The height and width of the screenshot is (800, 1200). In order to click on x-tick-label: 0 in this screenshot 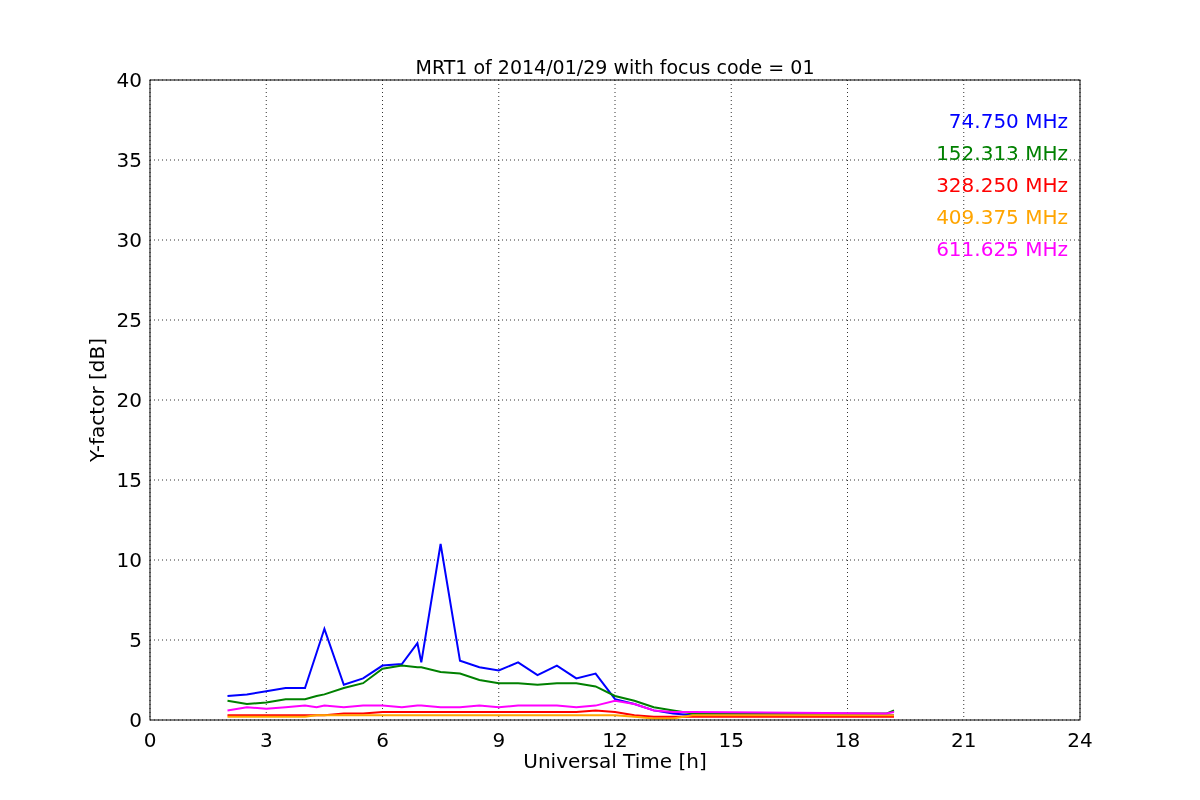, I will do `click(150, 740)`.